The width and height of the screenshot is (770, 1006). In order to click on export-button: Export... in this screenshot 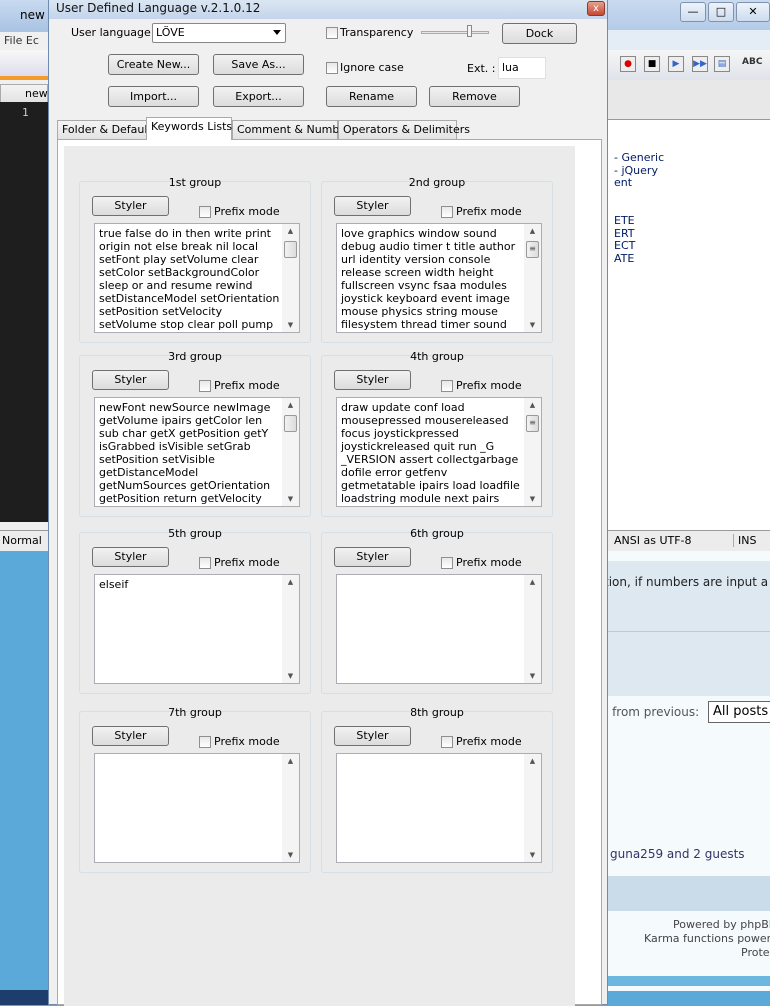, I will do `click(258, 96)`.